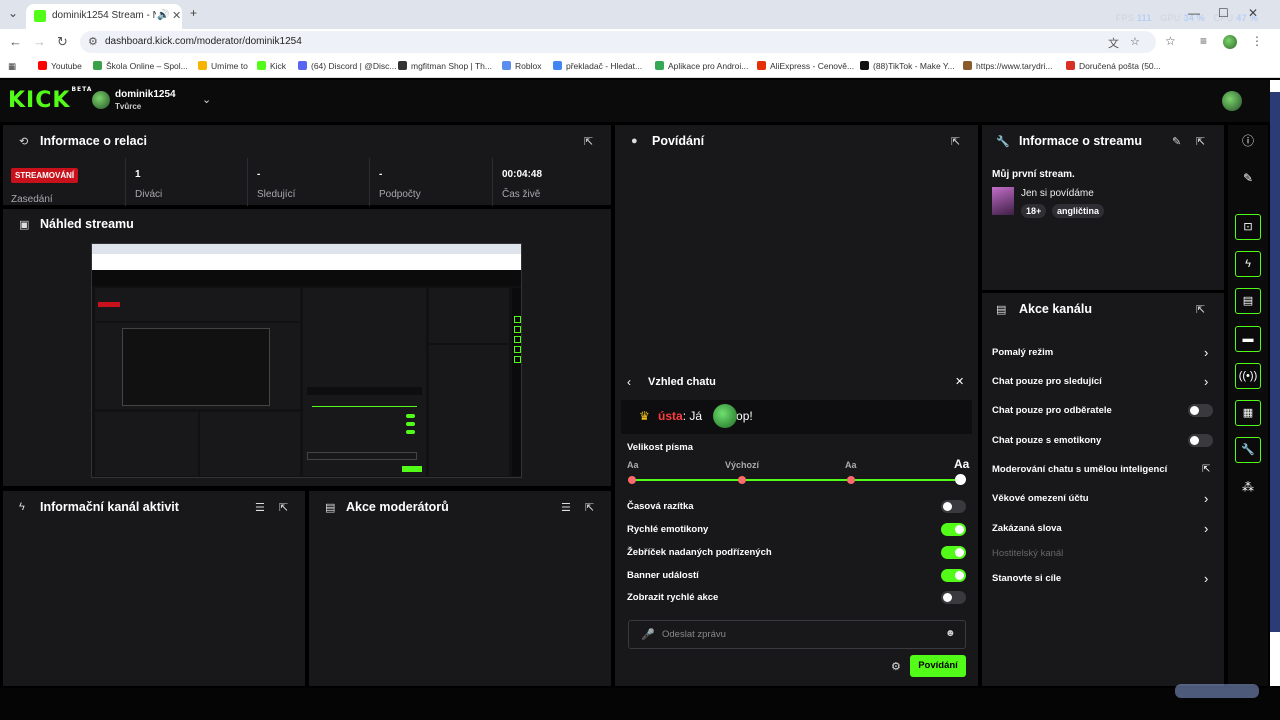 The height and width of the screenshot is (720, 1280). Describe the element at coordinates (1232, 101) in the screenshot. I see `user-avatar` at that location.